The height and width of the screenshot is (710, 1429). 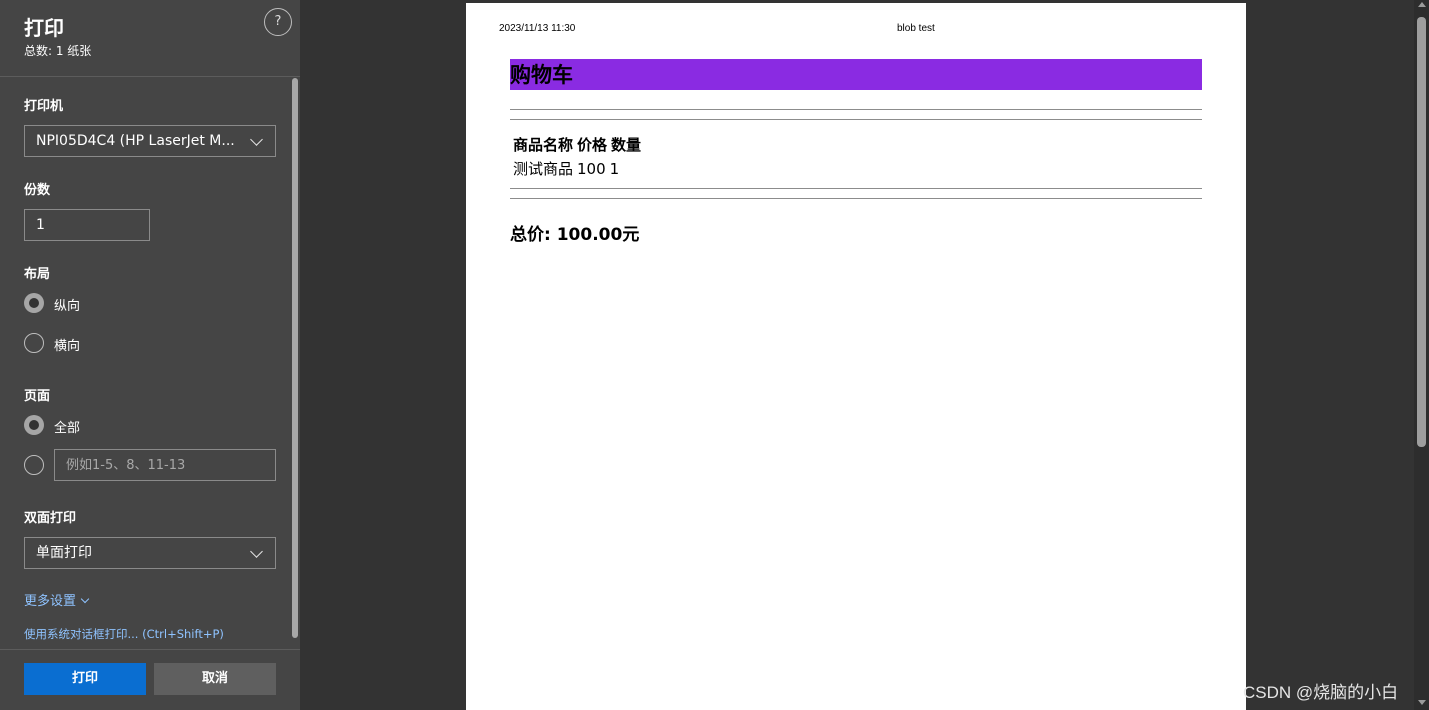 What do you see at coordinates (67, 426) in the screenshot?
I see `all-pages-label: 全部` at bounding box center [67, 426].